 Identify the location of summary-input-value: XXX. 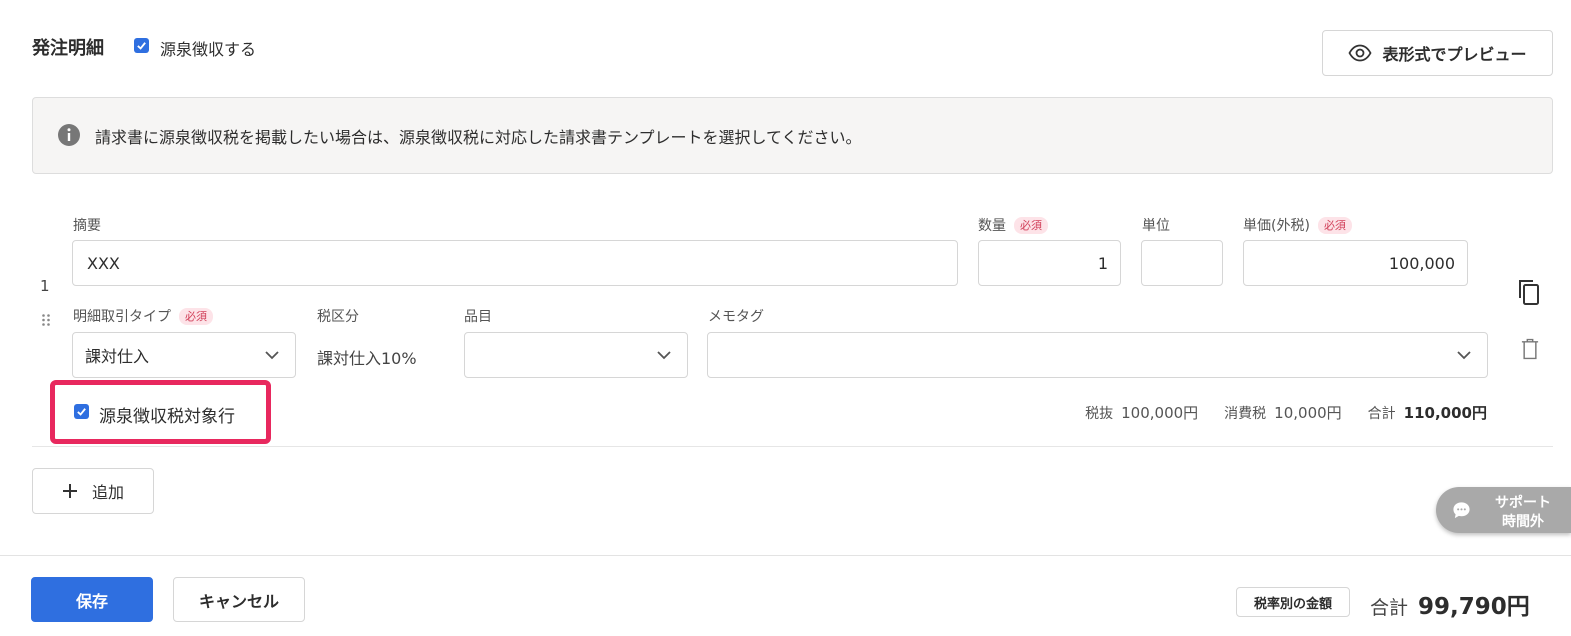
(103, 263).